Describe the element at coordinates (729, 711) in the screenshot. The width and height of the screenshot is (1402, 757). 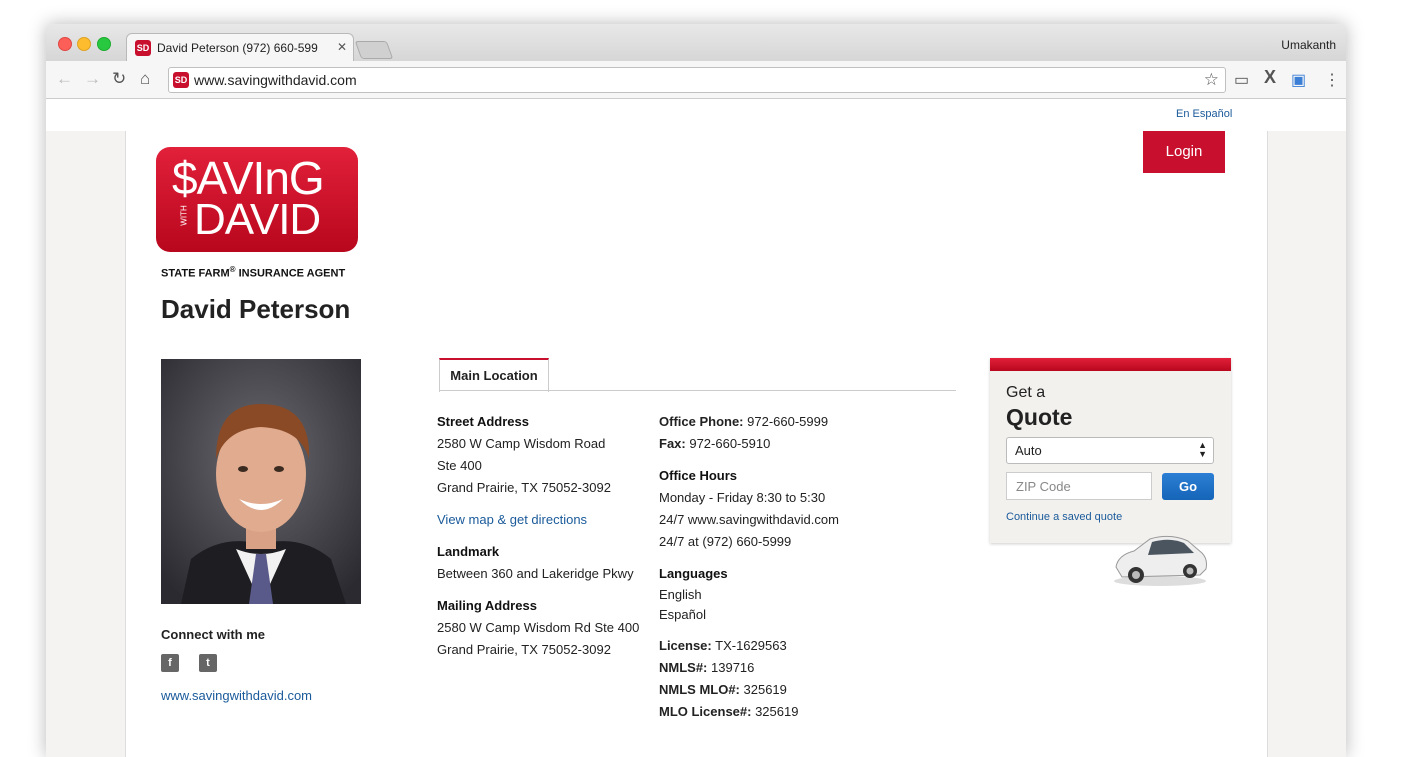
I see `mlo-license: MLO License#: 325619` at that location.